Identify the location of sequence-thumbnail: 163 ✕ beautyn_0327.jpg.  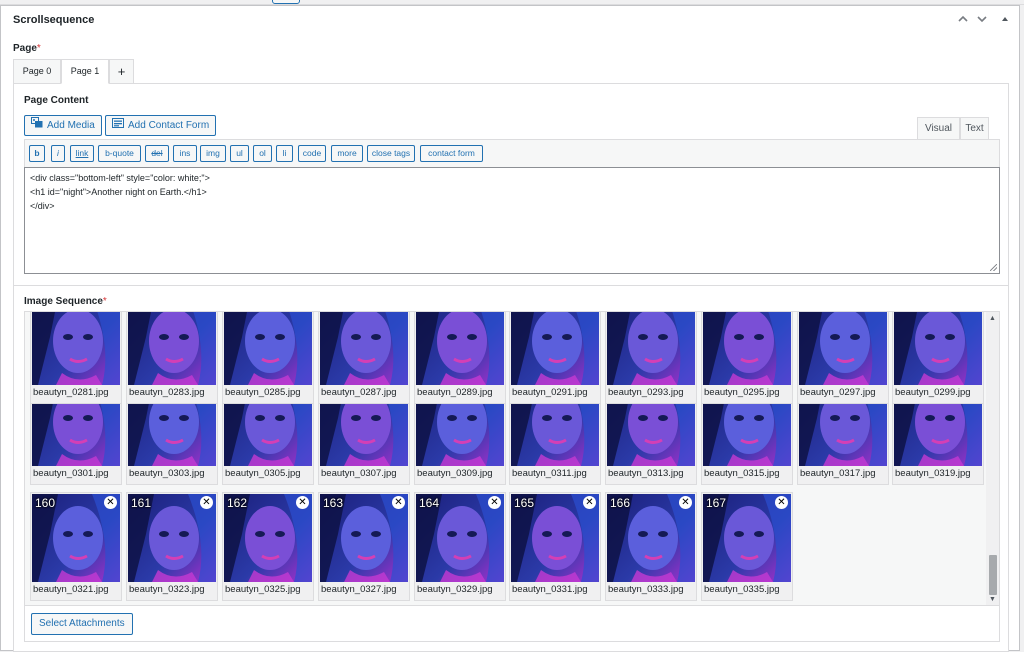
(364, 546).